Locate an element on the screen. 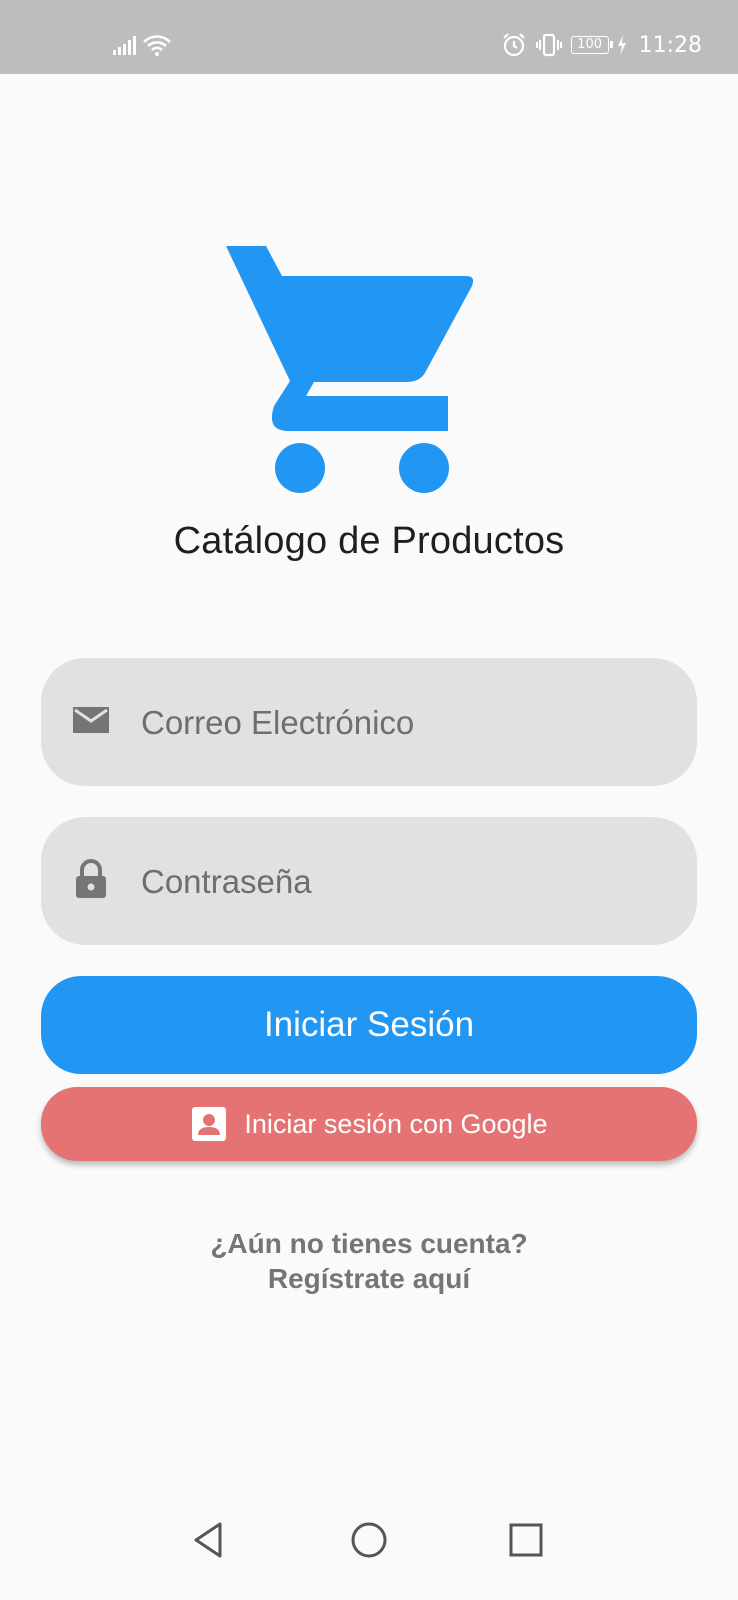 The image size is (738, 1600). lock-icon is located at coordinates (91, 878).